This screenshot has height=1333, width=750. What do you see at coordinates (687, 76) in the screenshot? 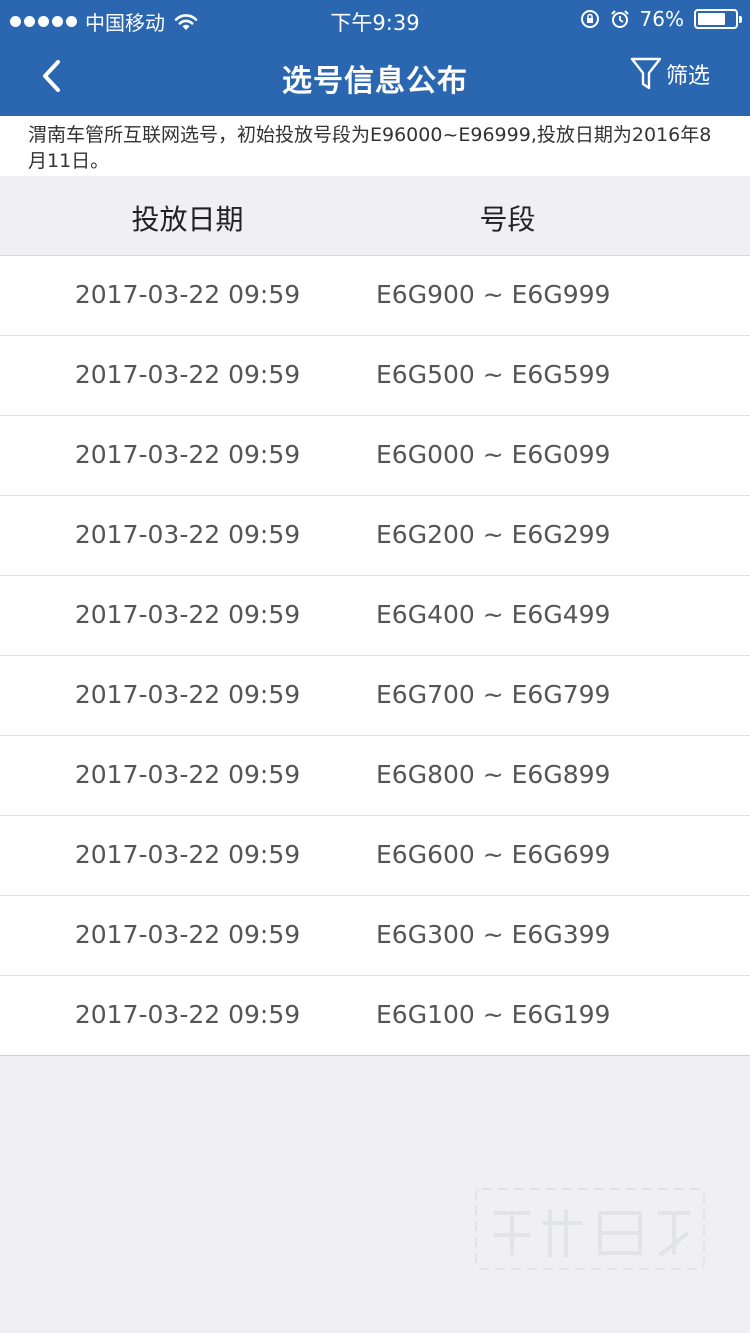
I see `filter-label: 筛选` at bounding box center [687, 76].